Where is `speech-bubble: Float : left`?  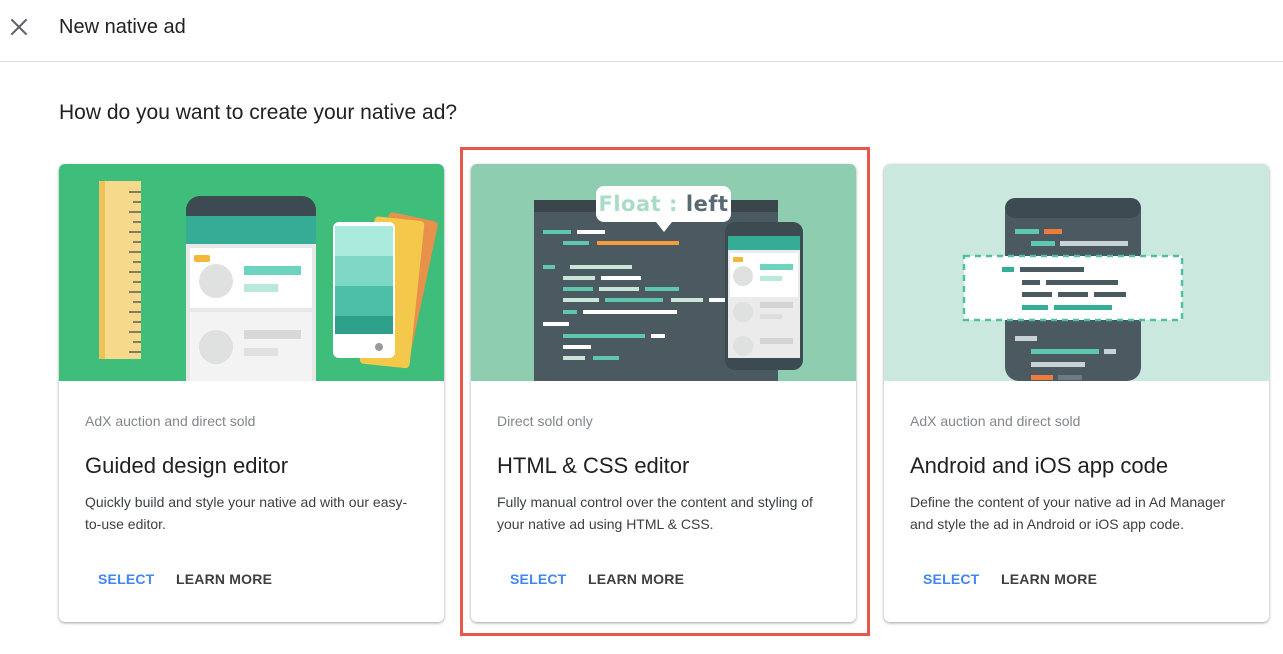
speech-bubble: Float : left is located at coordinates (663, 204).